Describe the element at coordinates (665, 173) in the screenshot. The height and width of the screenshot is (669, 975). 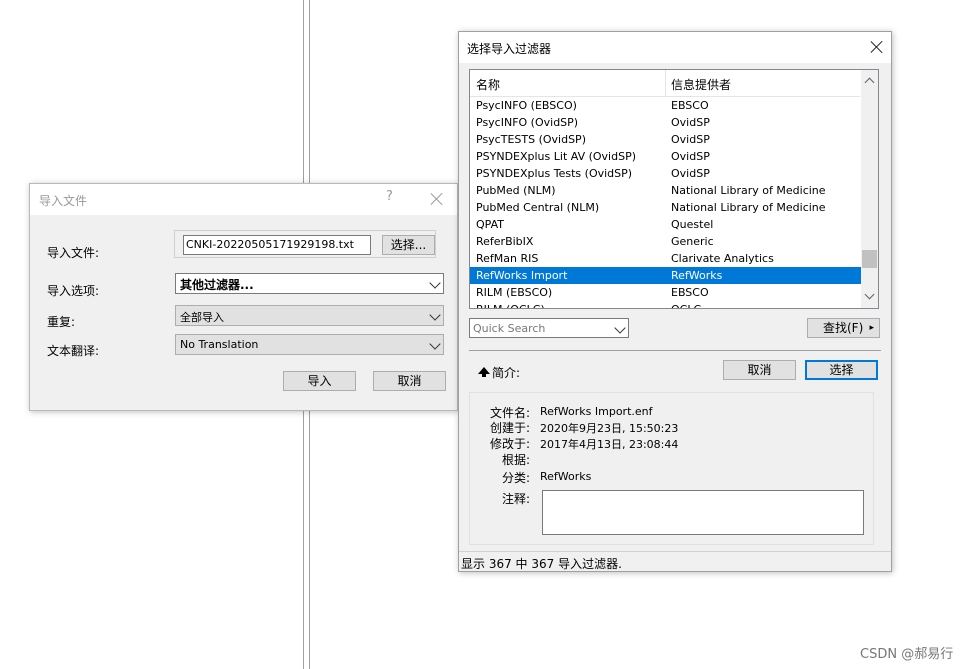
I see `filter-list-row: PSYNDEXplus Tests (OvidSP) OvidSP` at that location.